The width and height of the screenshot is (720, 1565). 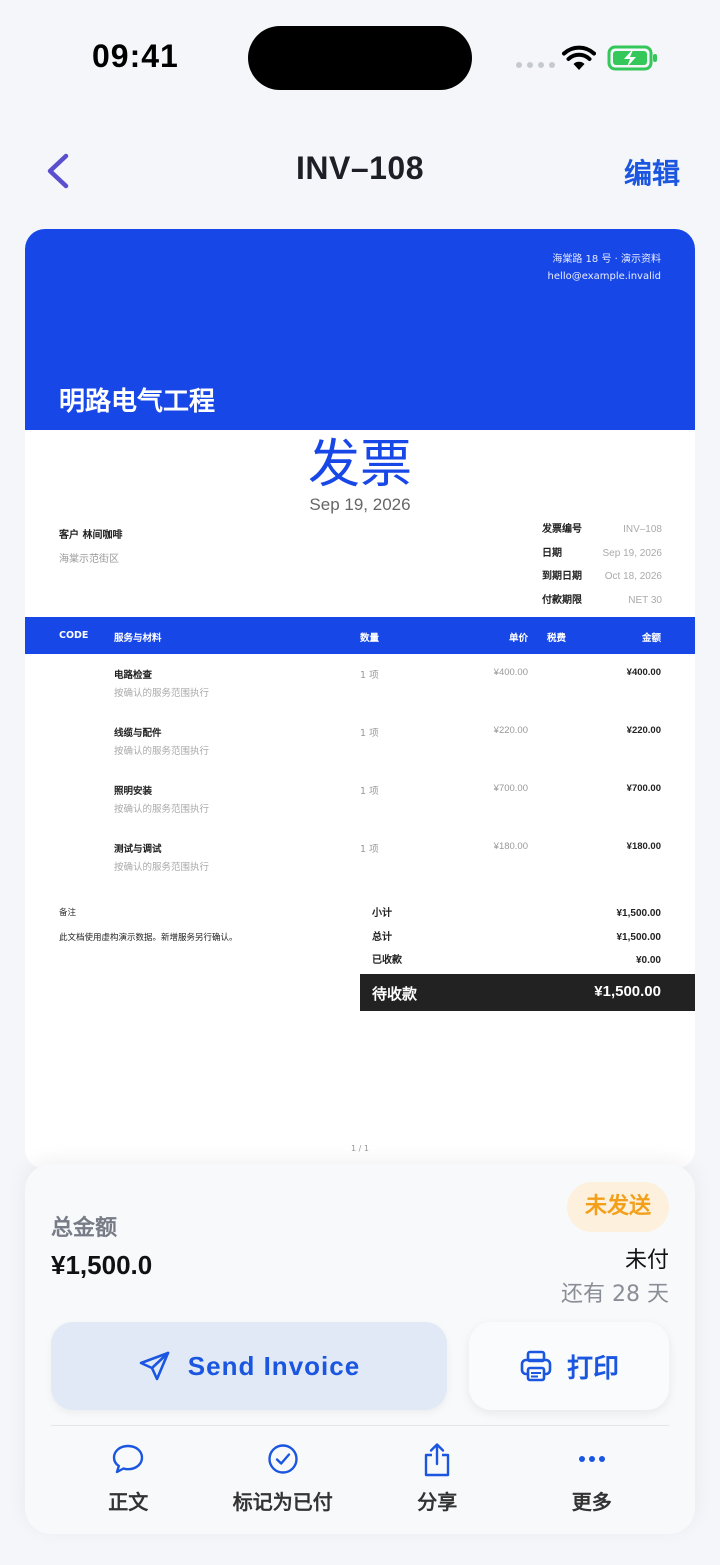 What do you see at coordinates (360, 58) in the screenshot?
I see `dynamic-island` at bounding box center [360, 58].